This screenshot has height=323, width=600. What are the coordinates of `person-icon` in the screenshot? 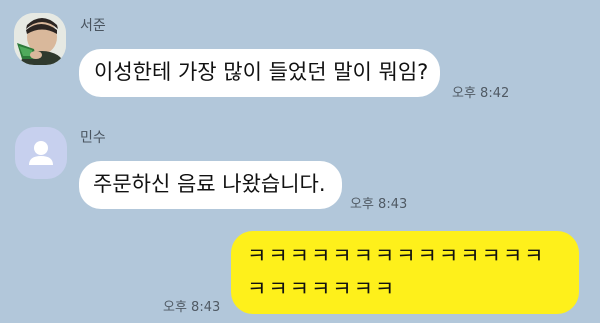 It's located at (41, 153).